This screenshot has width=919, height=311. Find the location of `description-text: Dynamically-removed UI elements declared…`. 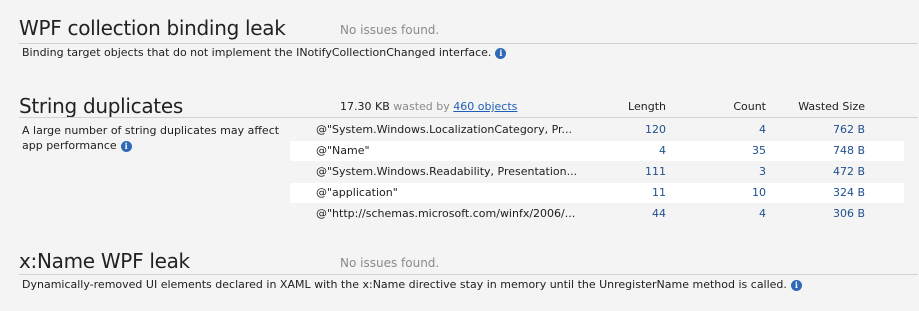

description-text: Dynamically-removed UI elements declared… is located at coordinates (404, 284).